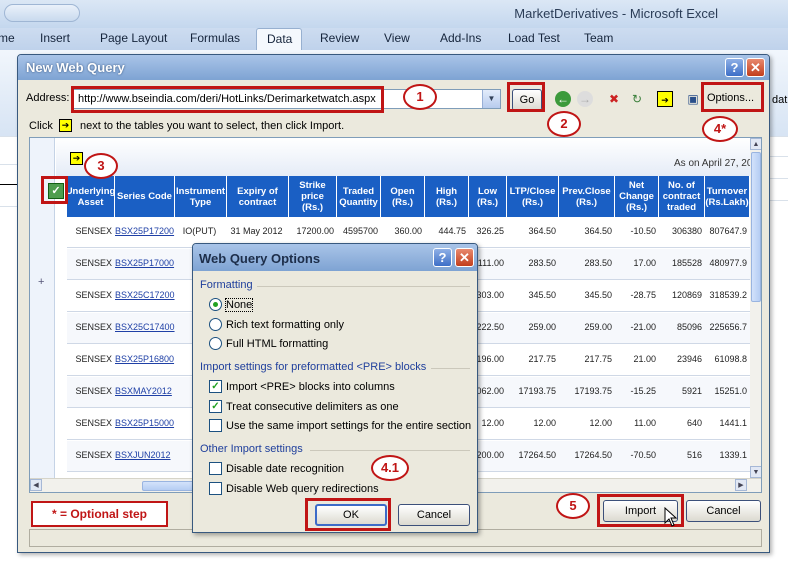  What do you see at coordinates (215, 324) in the screenshot?
I see `radio-rich-text` at bounding box center [215, 324].